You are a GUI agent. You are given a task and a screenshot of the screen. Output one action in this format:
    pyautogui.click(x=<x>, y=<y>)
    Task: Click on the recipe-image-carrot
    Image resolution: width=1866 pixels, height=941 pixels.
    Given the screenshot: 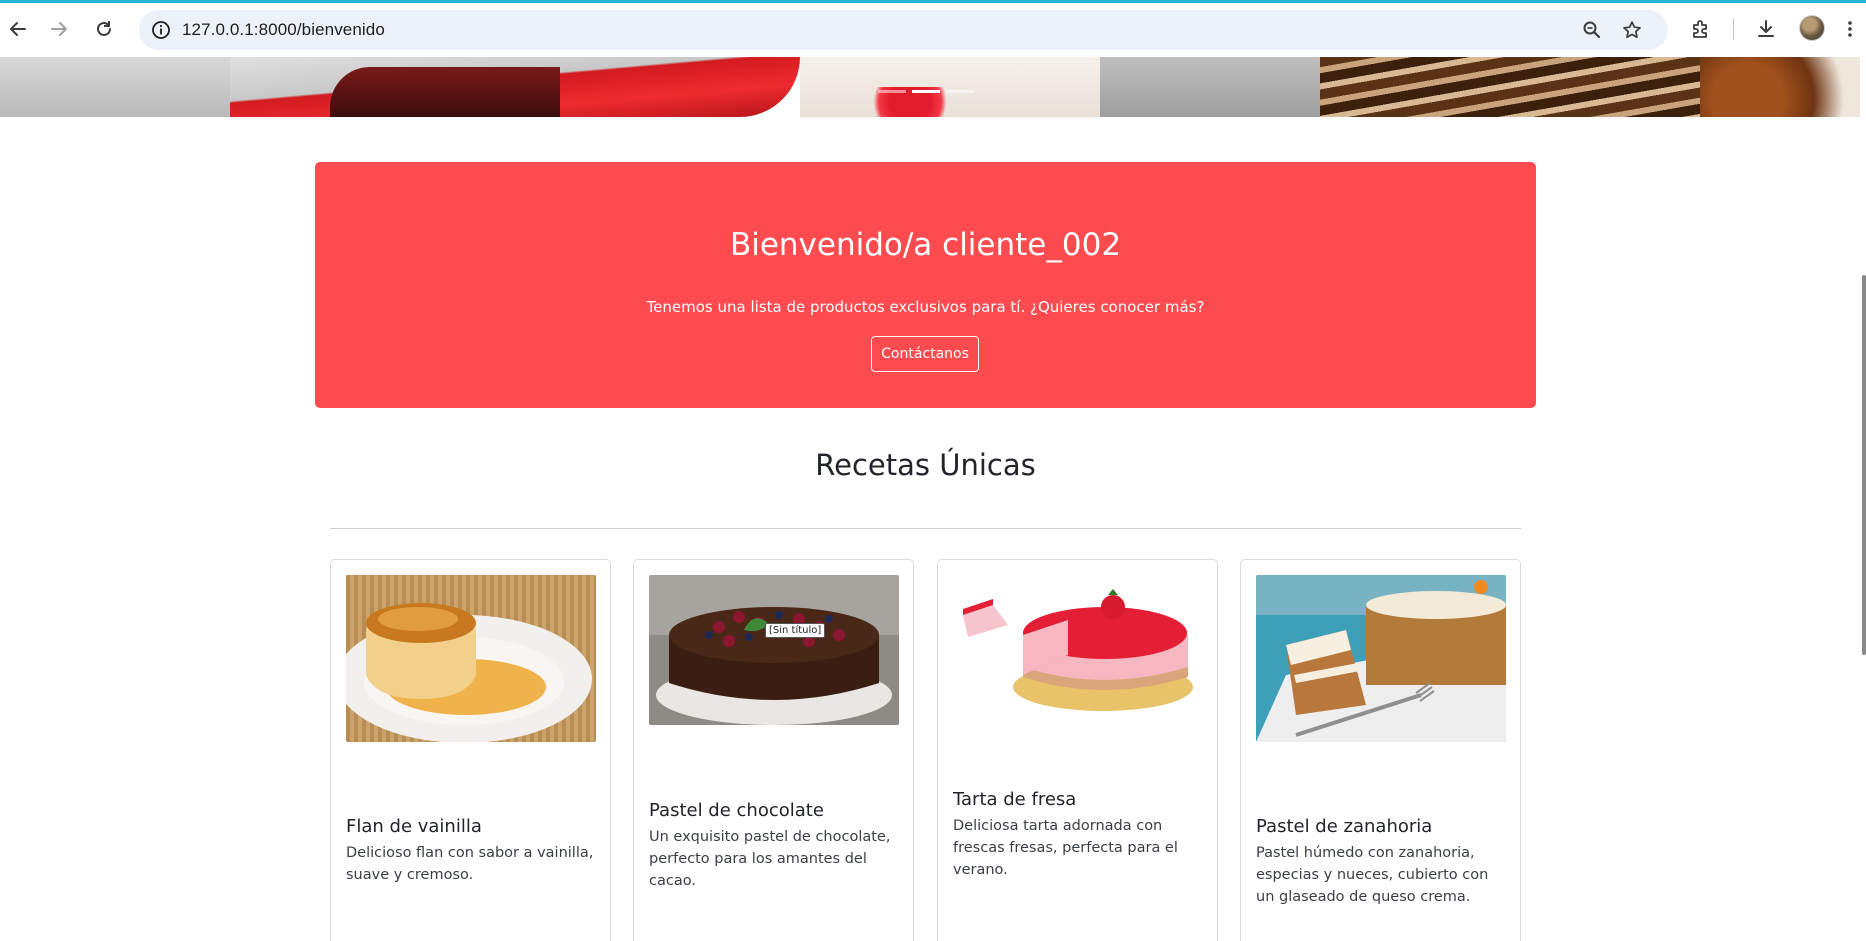 What is the action you would take?
    pyautogui.click(x=1381, y=658)
    